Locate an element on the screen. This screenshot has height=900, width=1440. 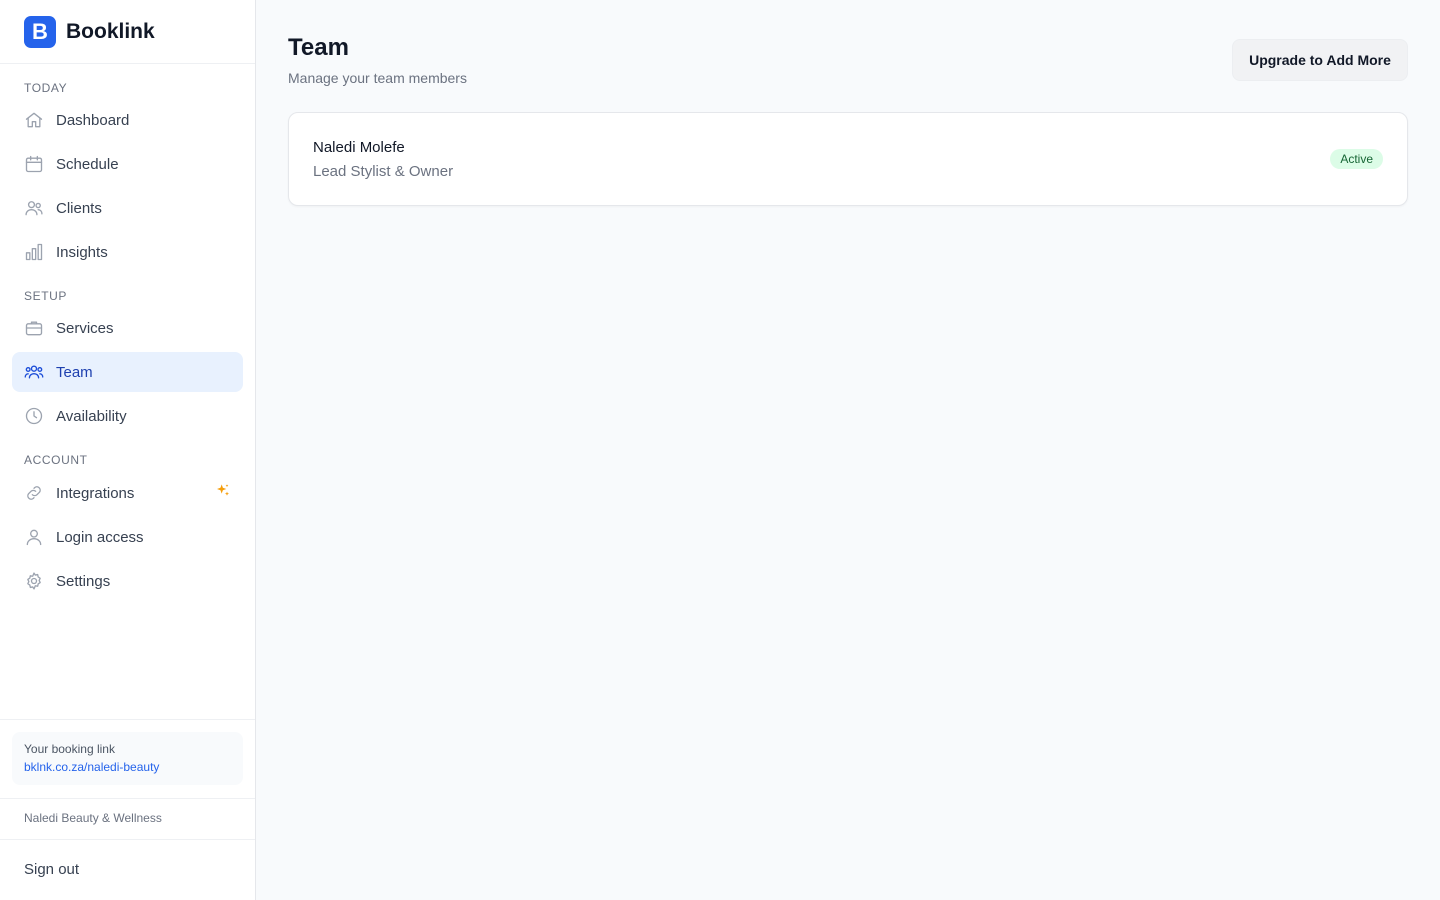
sidebar-item-clients: Clients is located at coordinates (127, 208).